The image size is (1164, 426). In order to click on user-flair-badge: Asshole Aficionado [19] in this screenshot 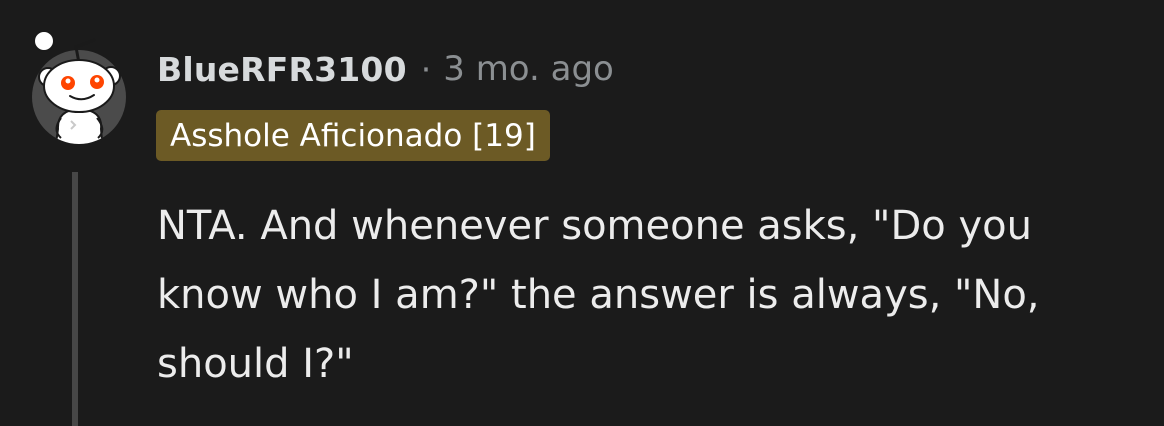, I will do `click(353, 135)`.